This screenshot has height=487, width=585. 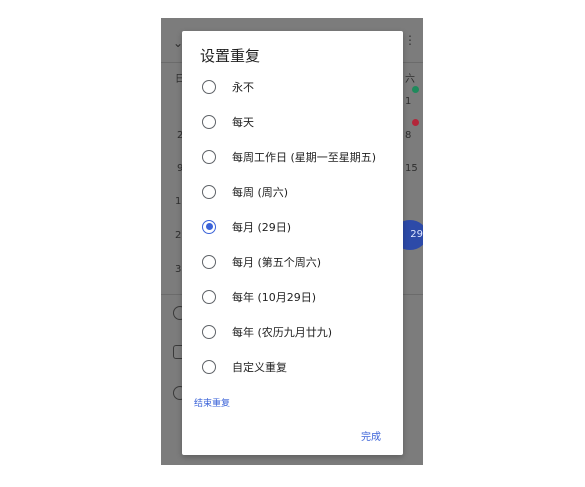 What do you see at coordinates (262, 227) in the screenshot?
I see `option-label: 每月 (29日)` at bounding box center [262, 227].